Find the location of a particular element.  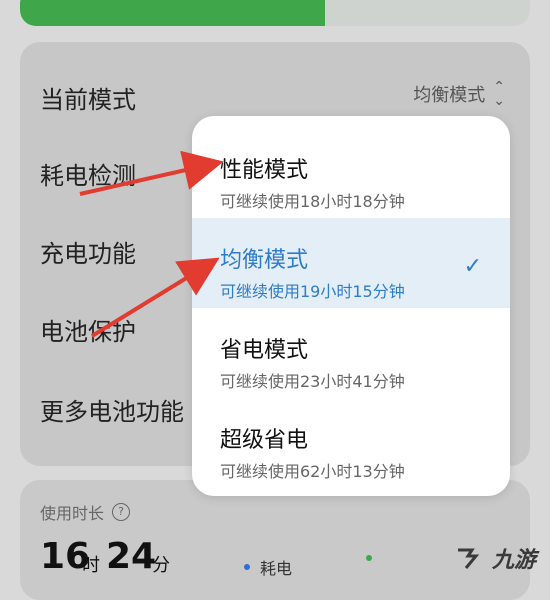

watermark-logo: 九游 is located at coordinates (494, 558).